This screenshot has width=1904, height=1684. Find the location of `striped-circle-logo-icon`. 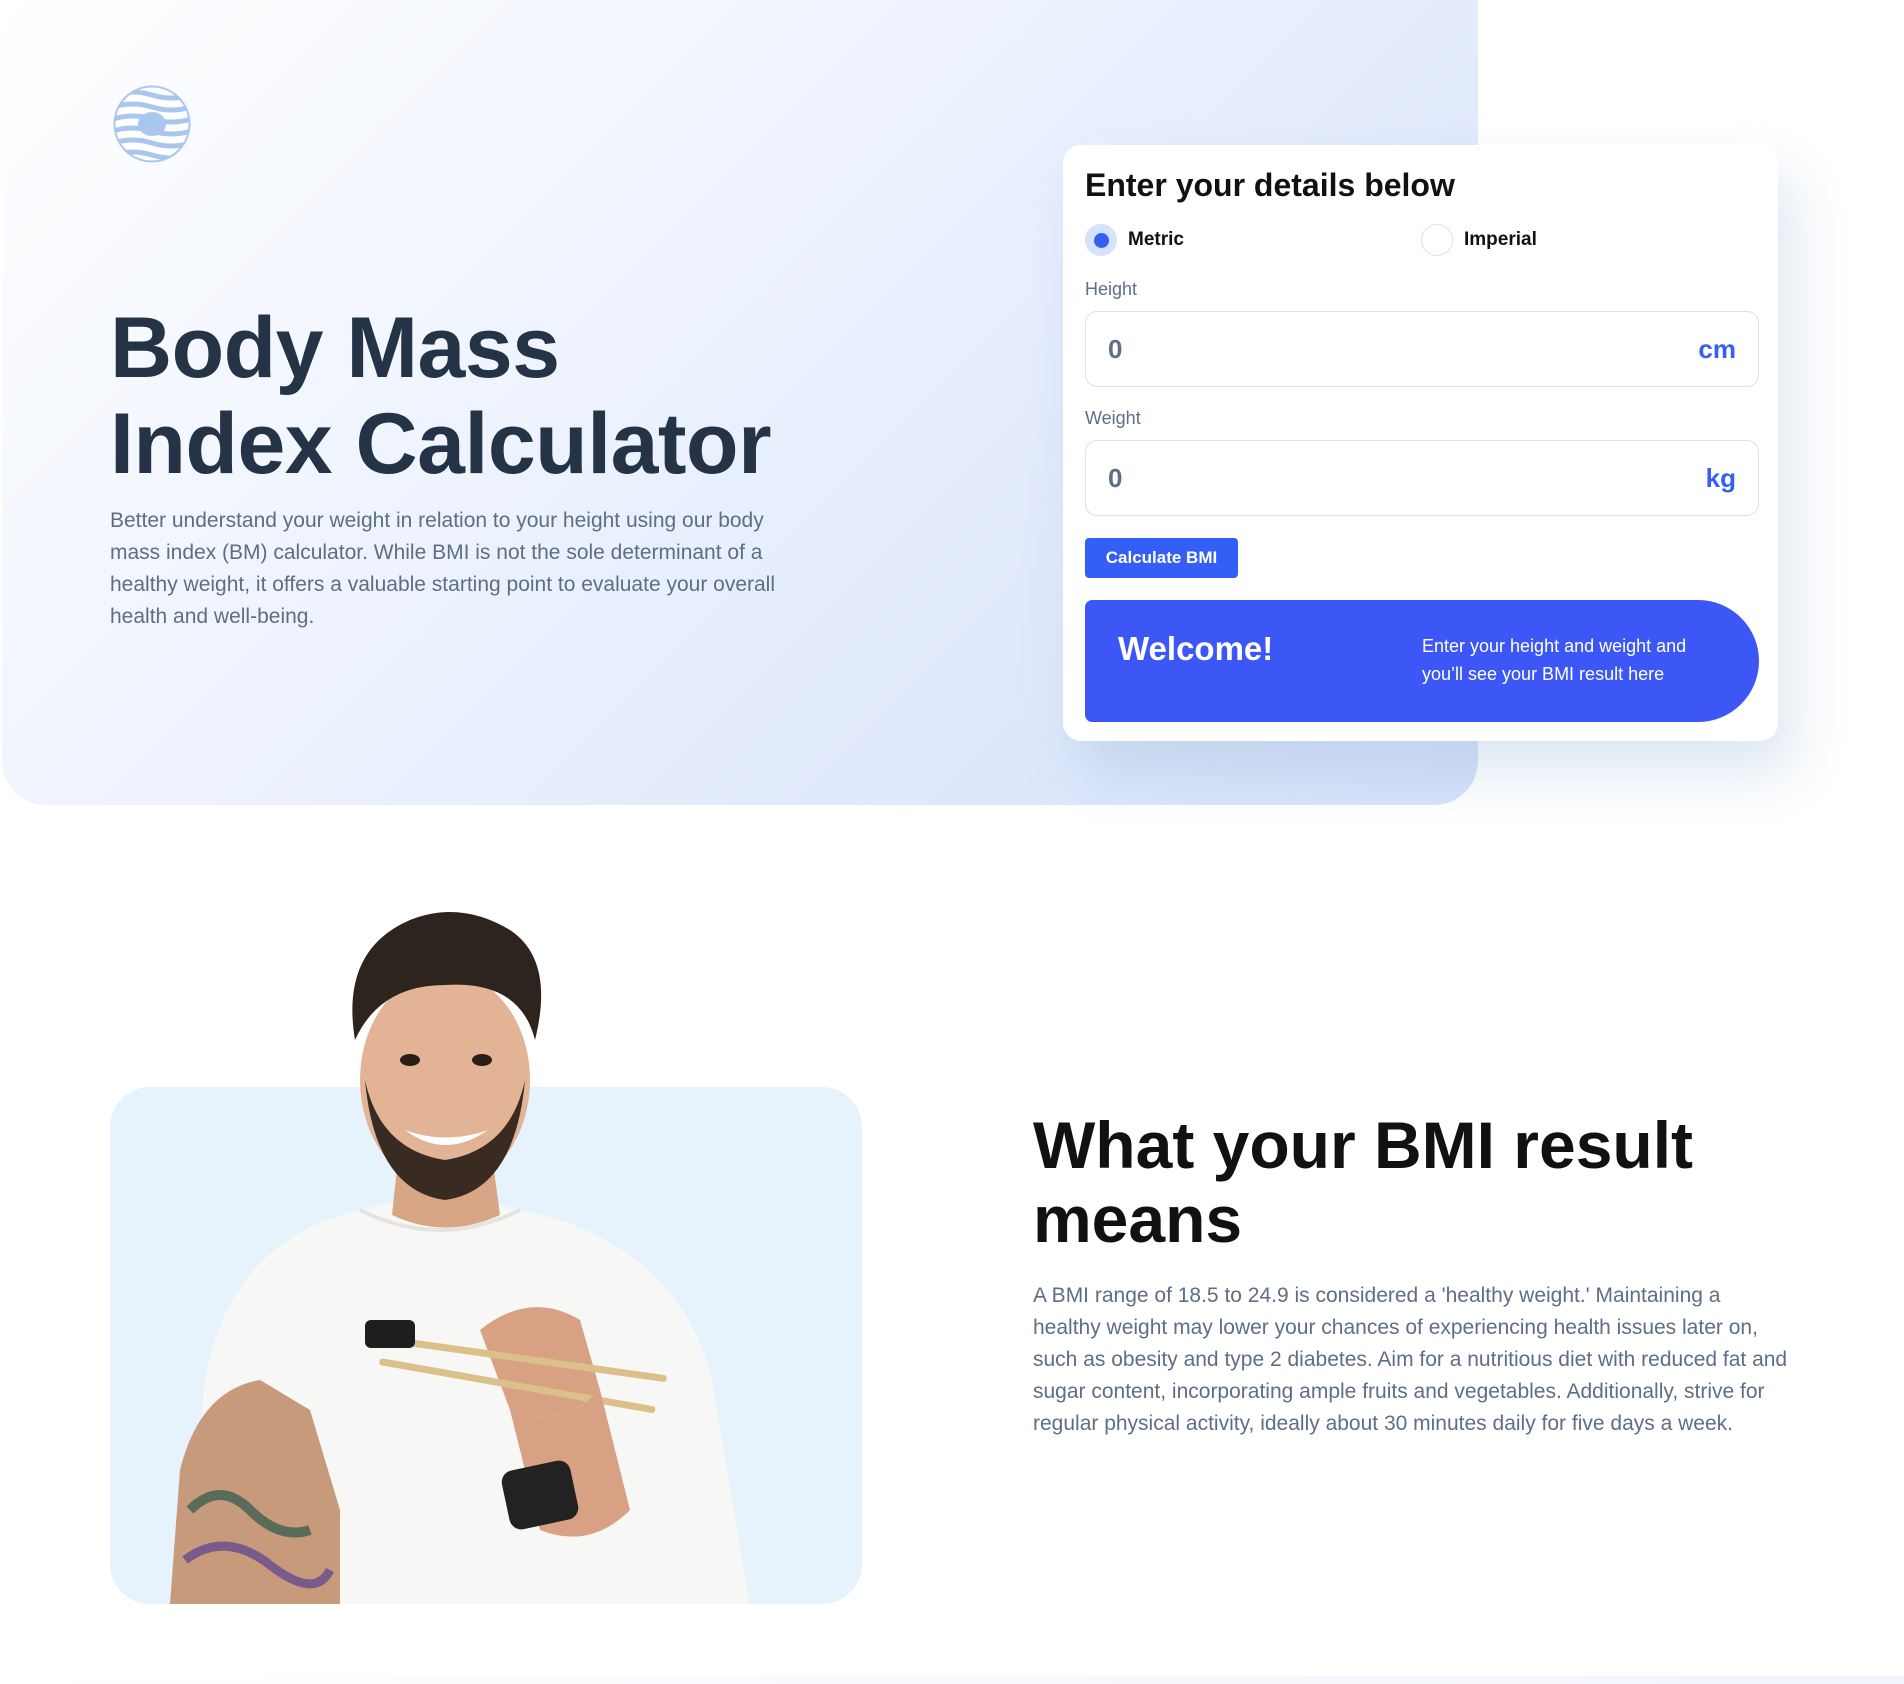

striped-circle-logo-icon is located at coordinates (152, 124).